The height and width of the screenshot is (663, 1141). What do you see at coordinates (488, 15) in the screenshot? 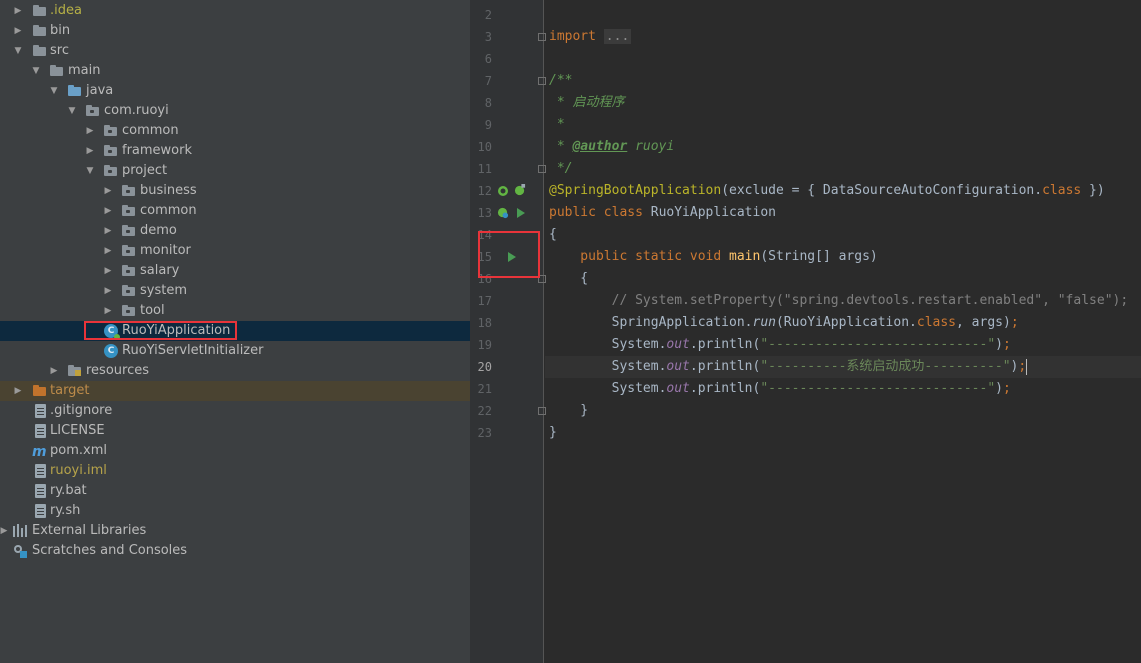
I see `line-number: 2` at bounding box center [488, 15].